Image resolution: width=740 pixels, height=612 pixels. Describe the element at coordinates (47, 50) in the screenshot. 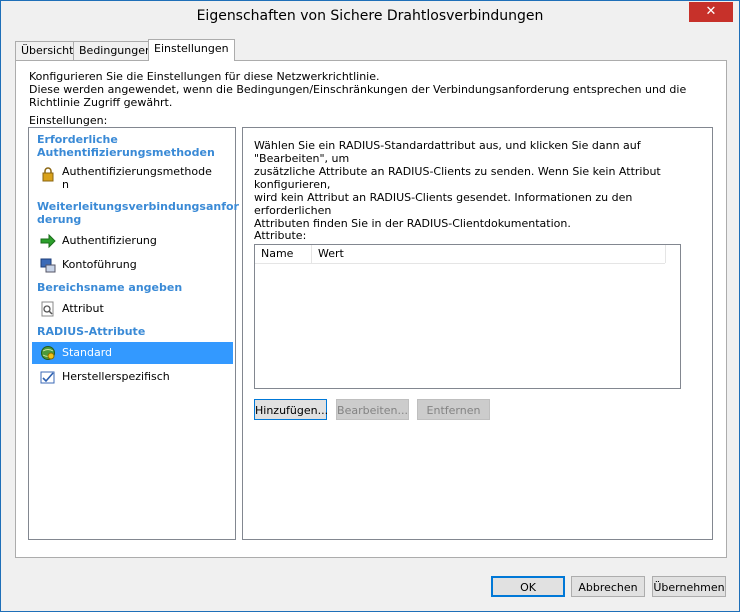

I see `tab-overview: Übersicht` at that location.